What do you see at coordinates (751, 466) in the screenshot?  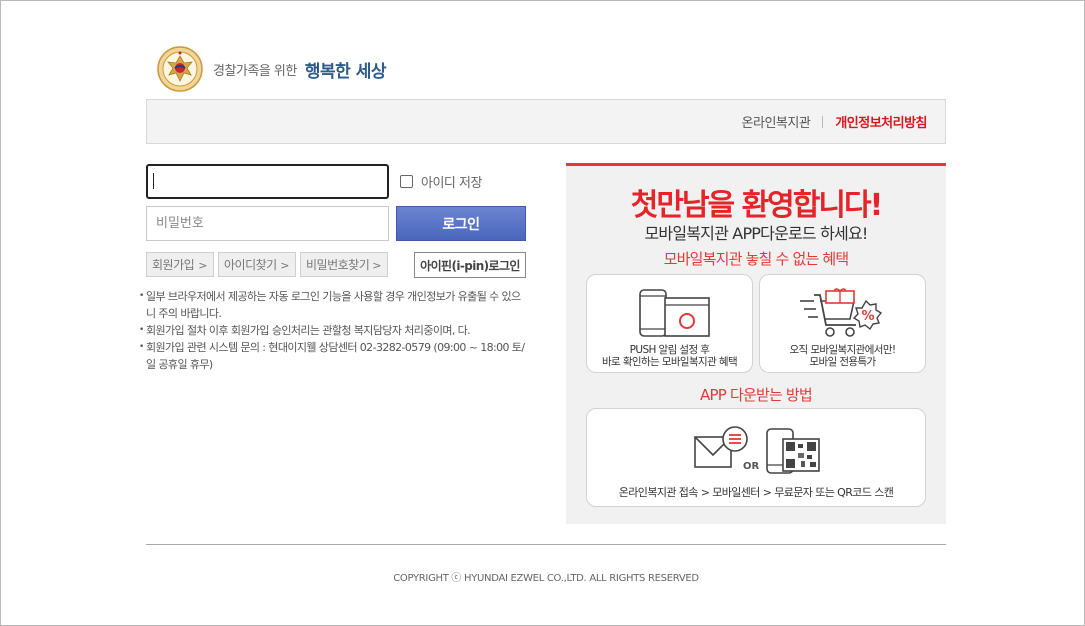 I see `or-label: OR` at bounding box center [751, 466].